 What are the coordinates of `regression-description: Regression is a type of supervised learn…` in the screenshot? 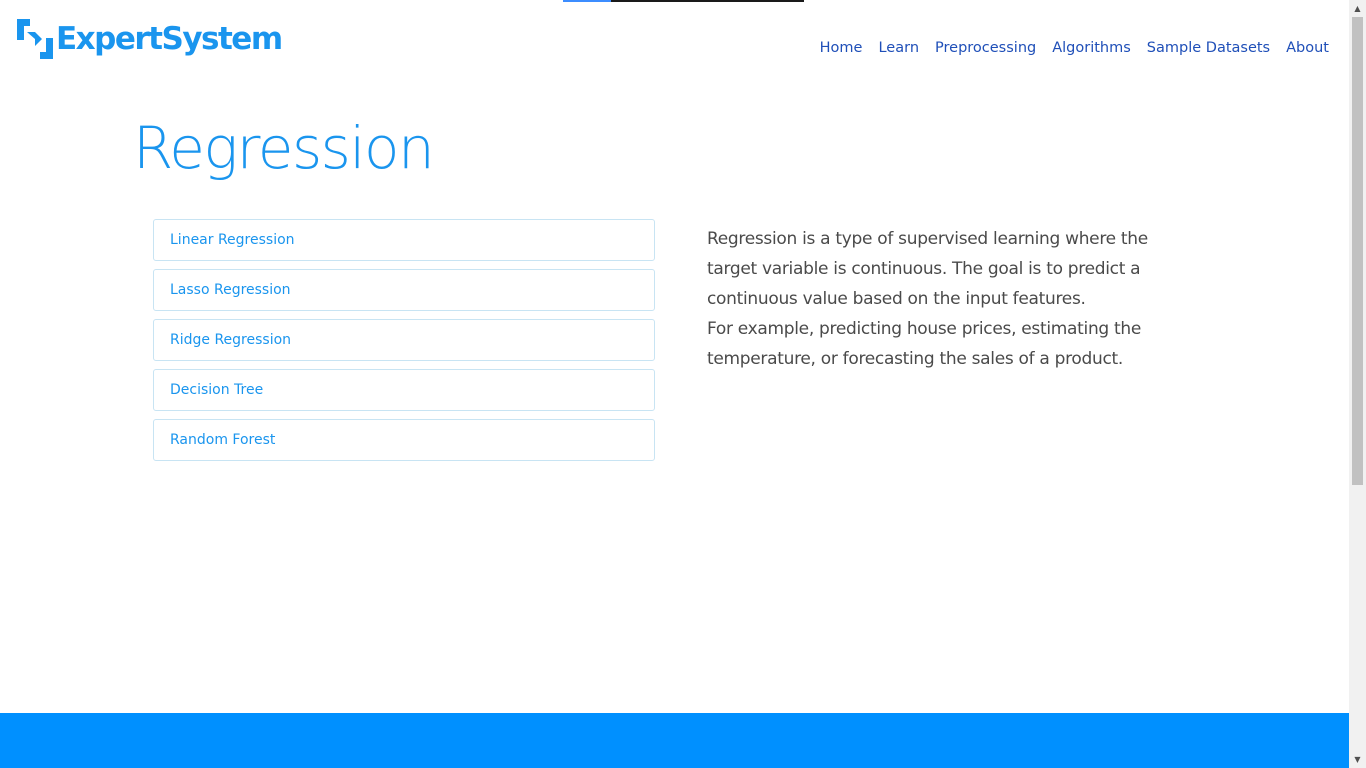 It's located at (947, 299).